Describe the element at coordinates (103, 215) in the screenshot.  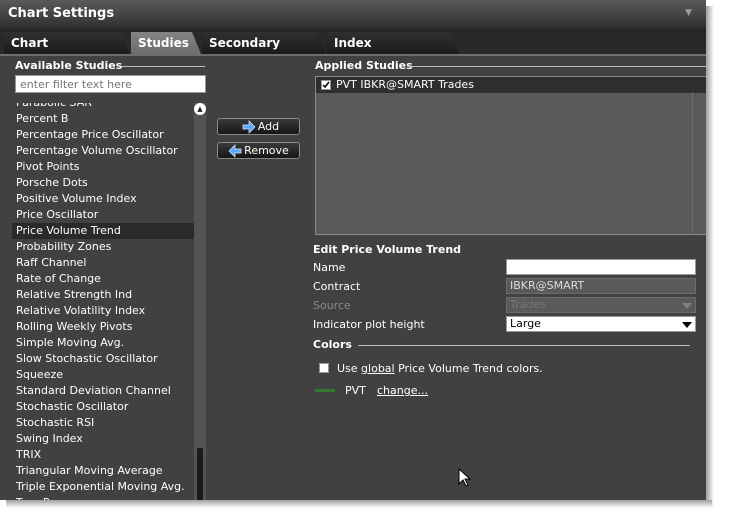
I see `list-item: Price Oscillator` at that location.